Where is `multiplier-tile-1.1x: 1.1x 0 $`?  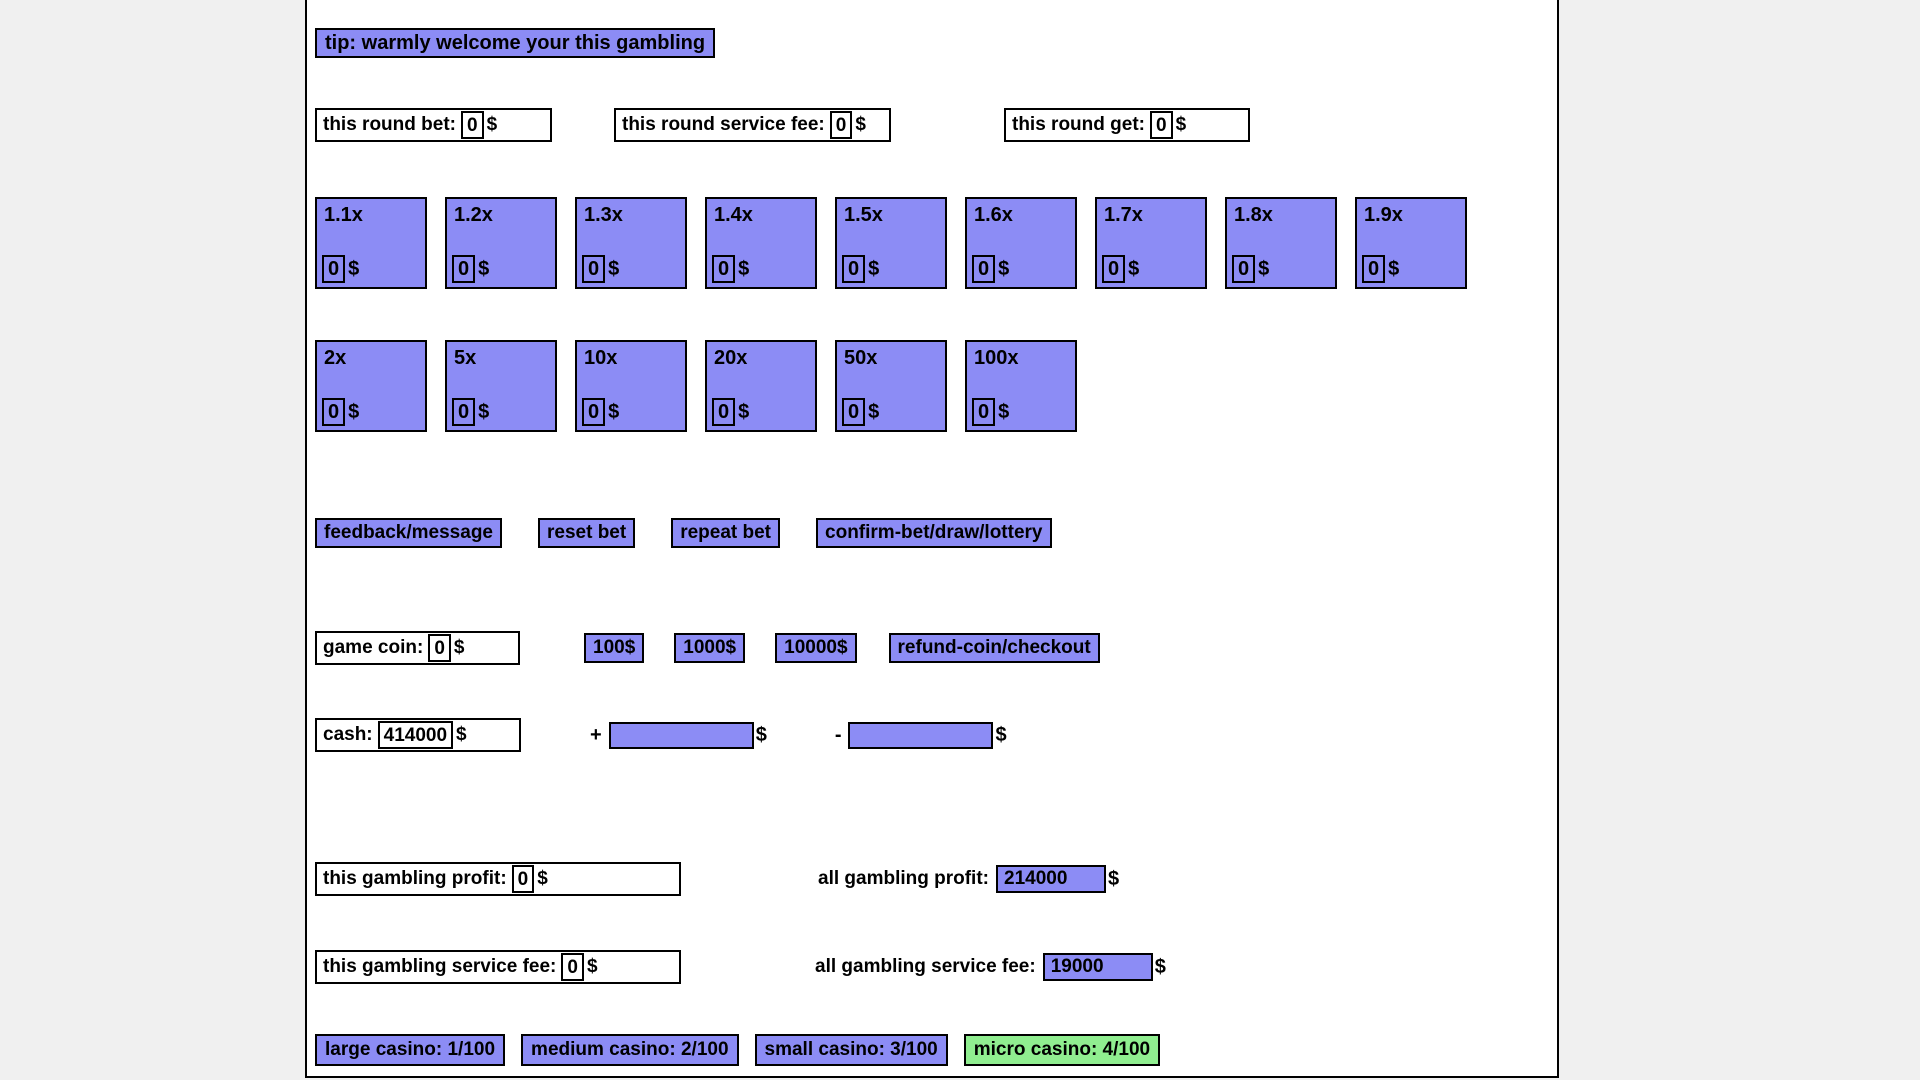
multiplier-tile-1.1x: 1.1x 0 $ is located at coordinates (371, 243).